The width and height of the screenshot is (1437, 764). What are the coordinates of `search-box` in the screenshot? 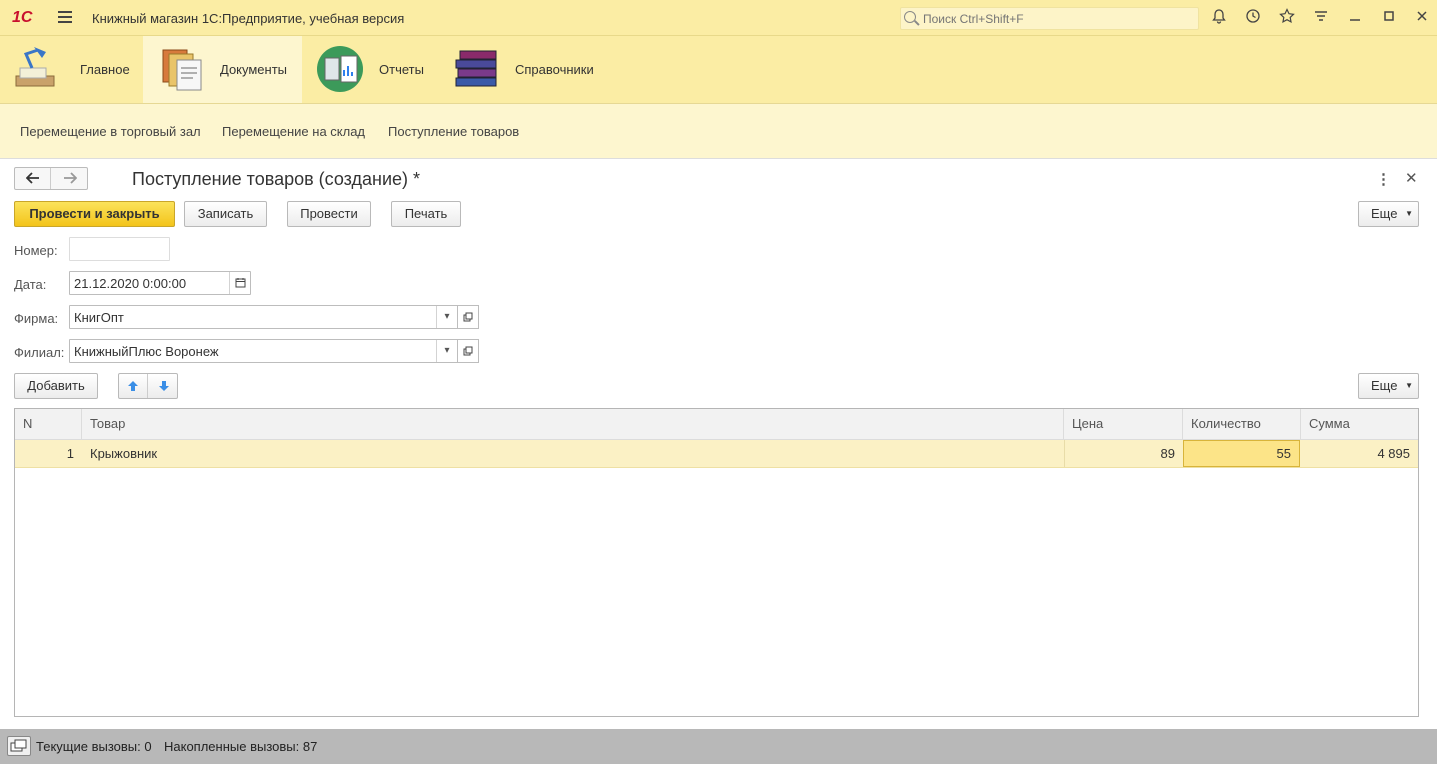 It's located at (1049, 18).